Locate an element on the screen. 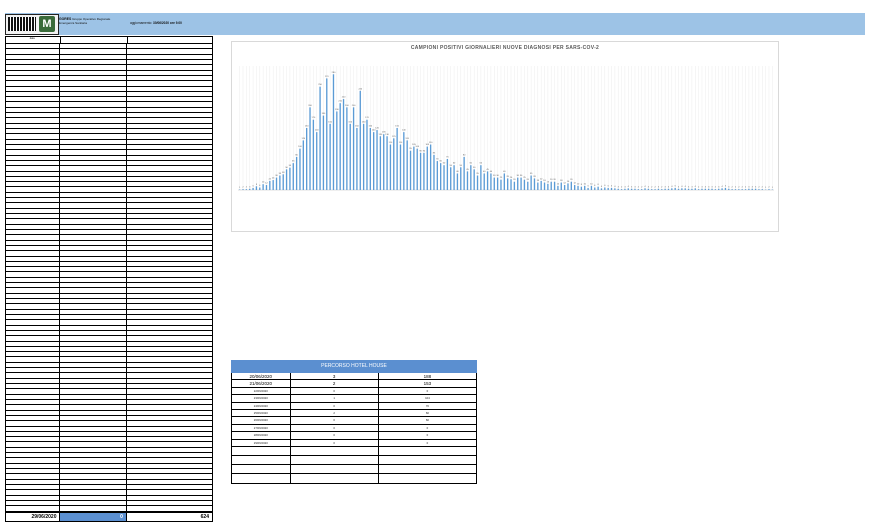 This screenshot has width=878, height=524. cell-date: 24/06/2020 is located at coordinates (261, 405).